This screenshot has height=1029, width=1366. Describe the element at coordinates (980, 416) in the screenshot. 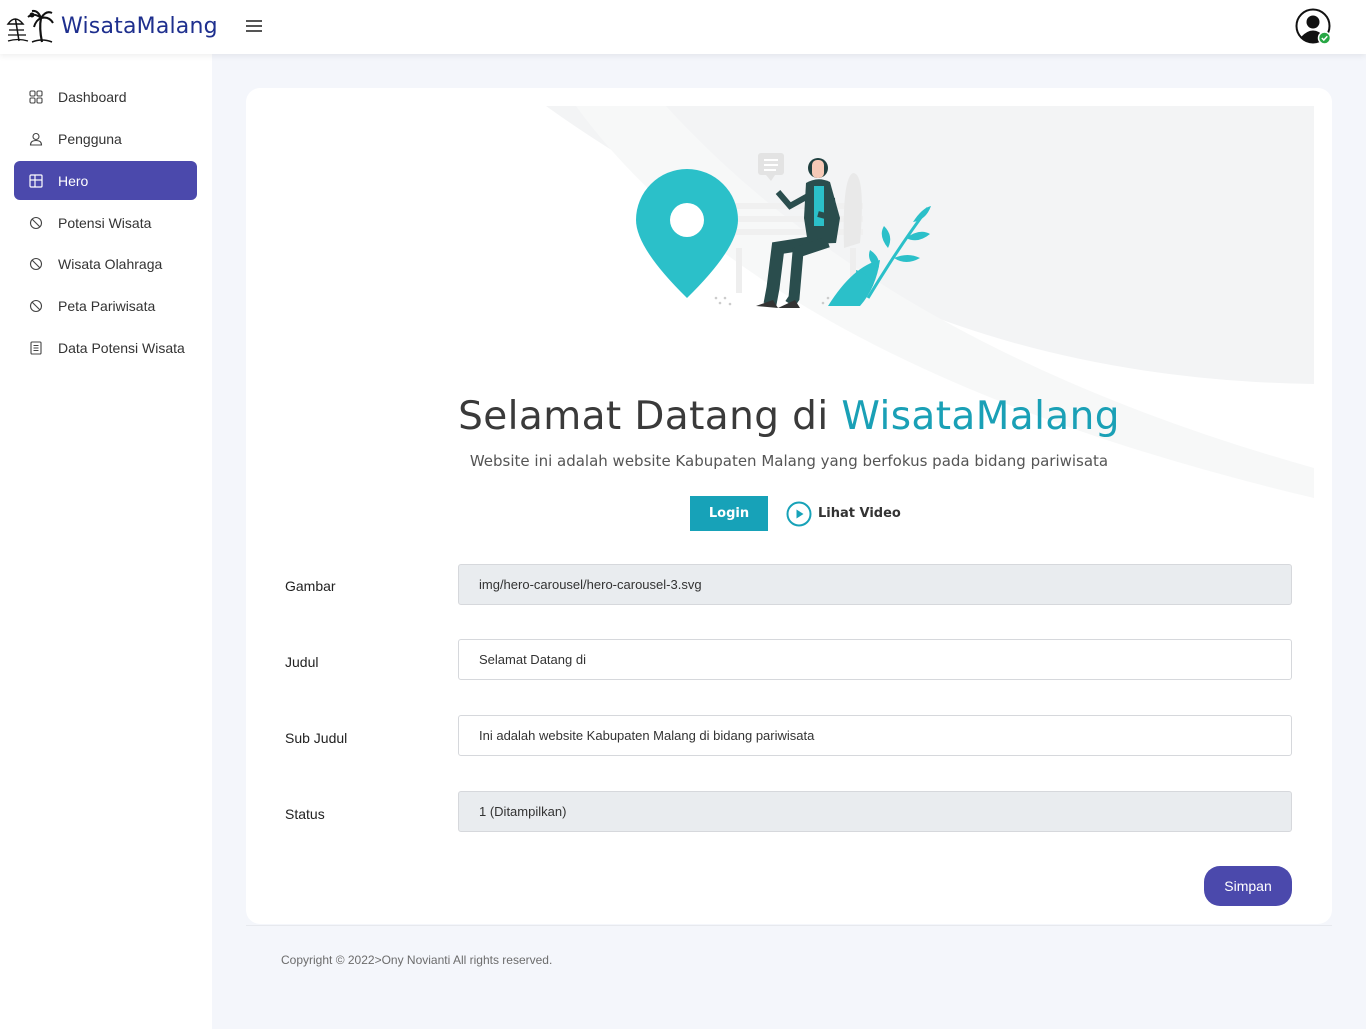

I see `hero-title-accent: WisataMalang` at that location.